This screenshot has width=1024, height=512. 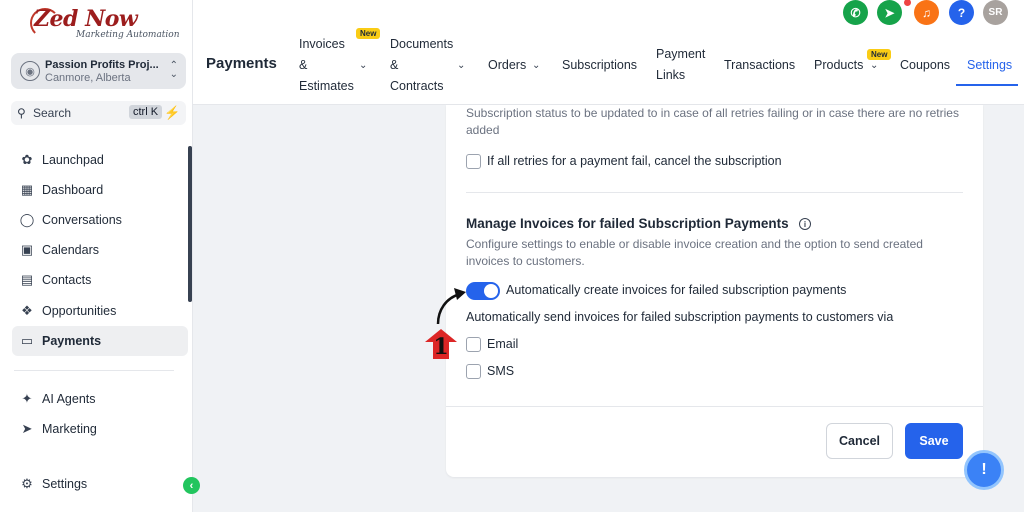 I want to click on tab-subscriptions: Subscriptions, so click(x=599, y=65).